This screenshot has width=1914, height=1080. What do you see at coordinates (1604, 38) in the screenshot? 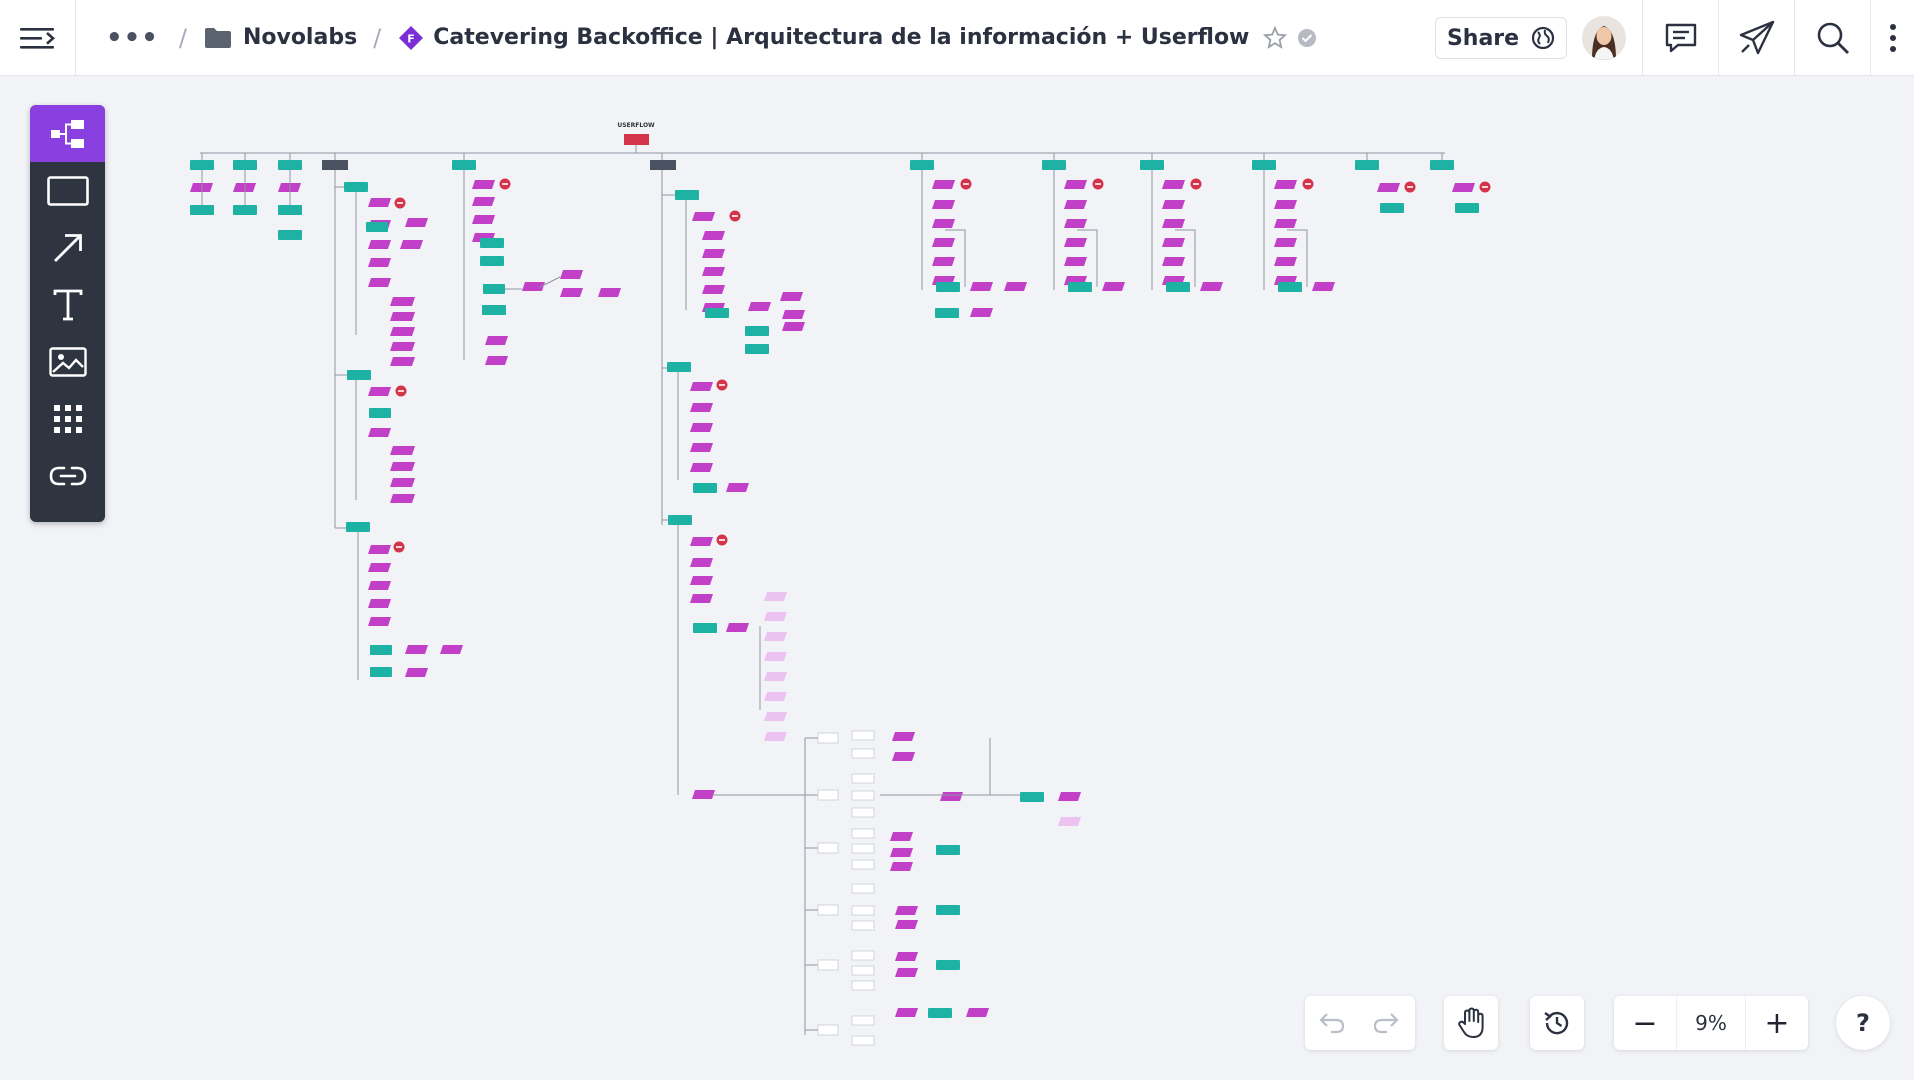
I see `avatar` at bounding box center [1604, 38].